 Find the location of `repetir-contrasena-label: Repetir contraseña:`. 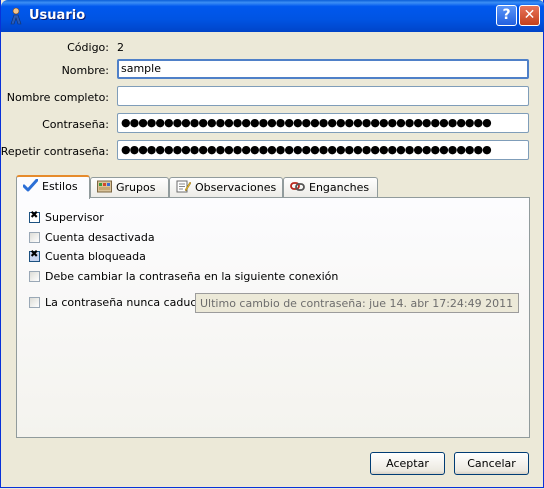

repetir-contrasena-label: Repetir contraseña: is located at coordinates (54, 151).